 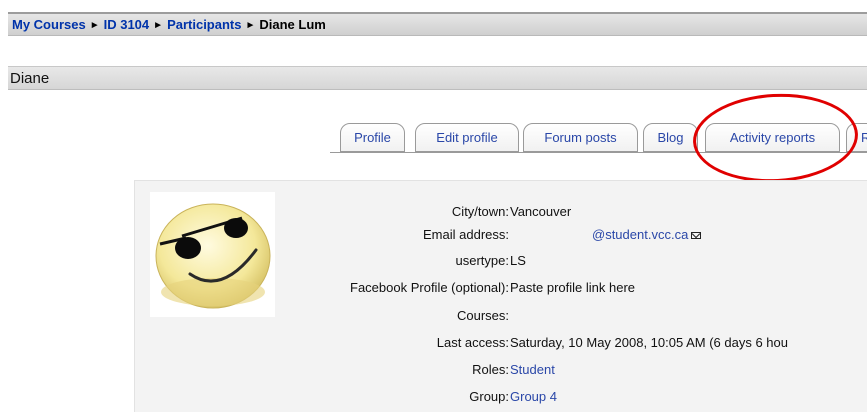 I want to click on field-label: Courses:, so click(x=482, y=315).